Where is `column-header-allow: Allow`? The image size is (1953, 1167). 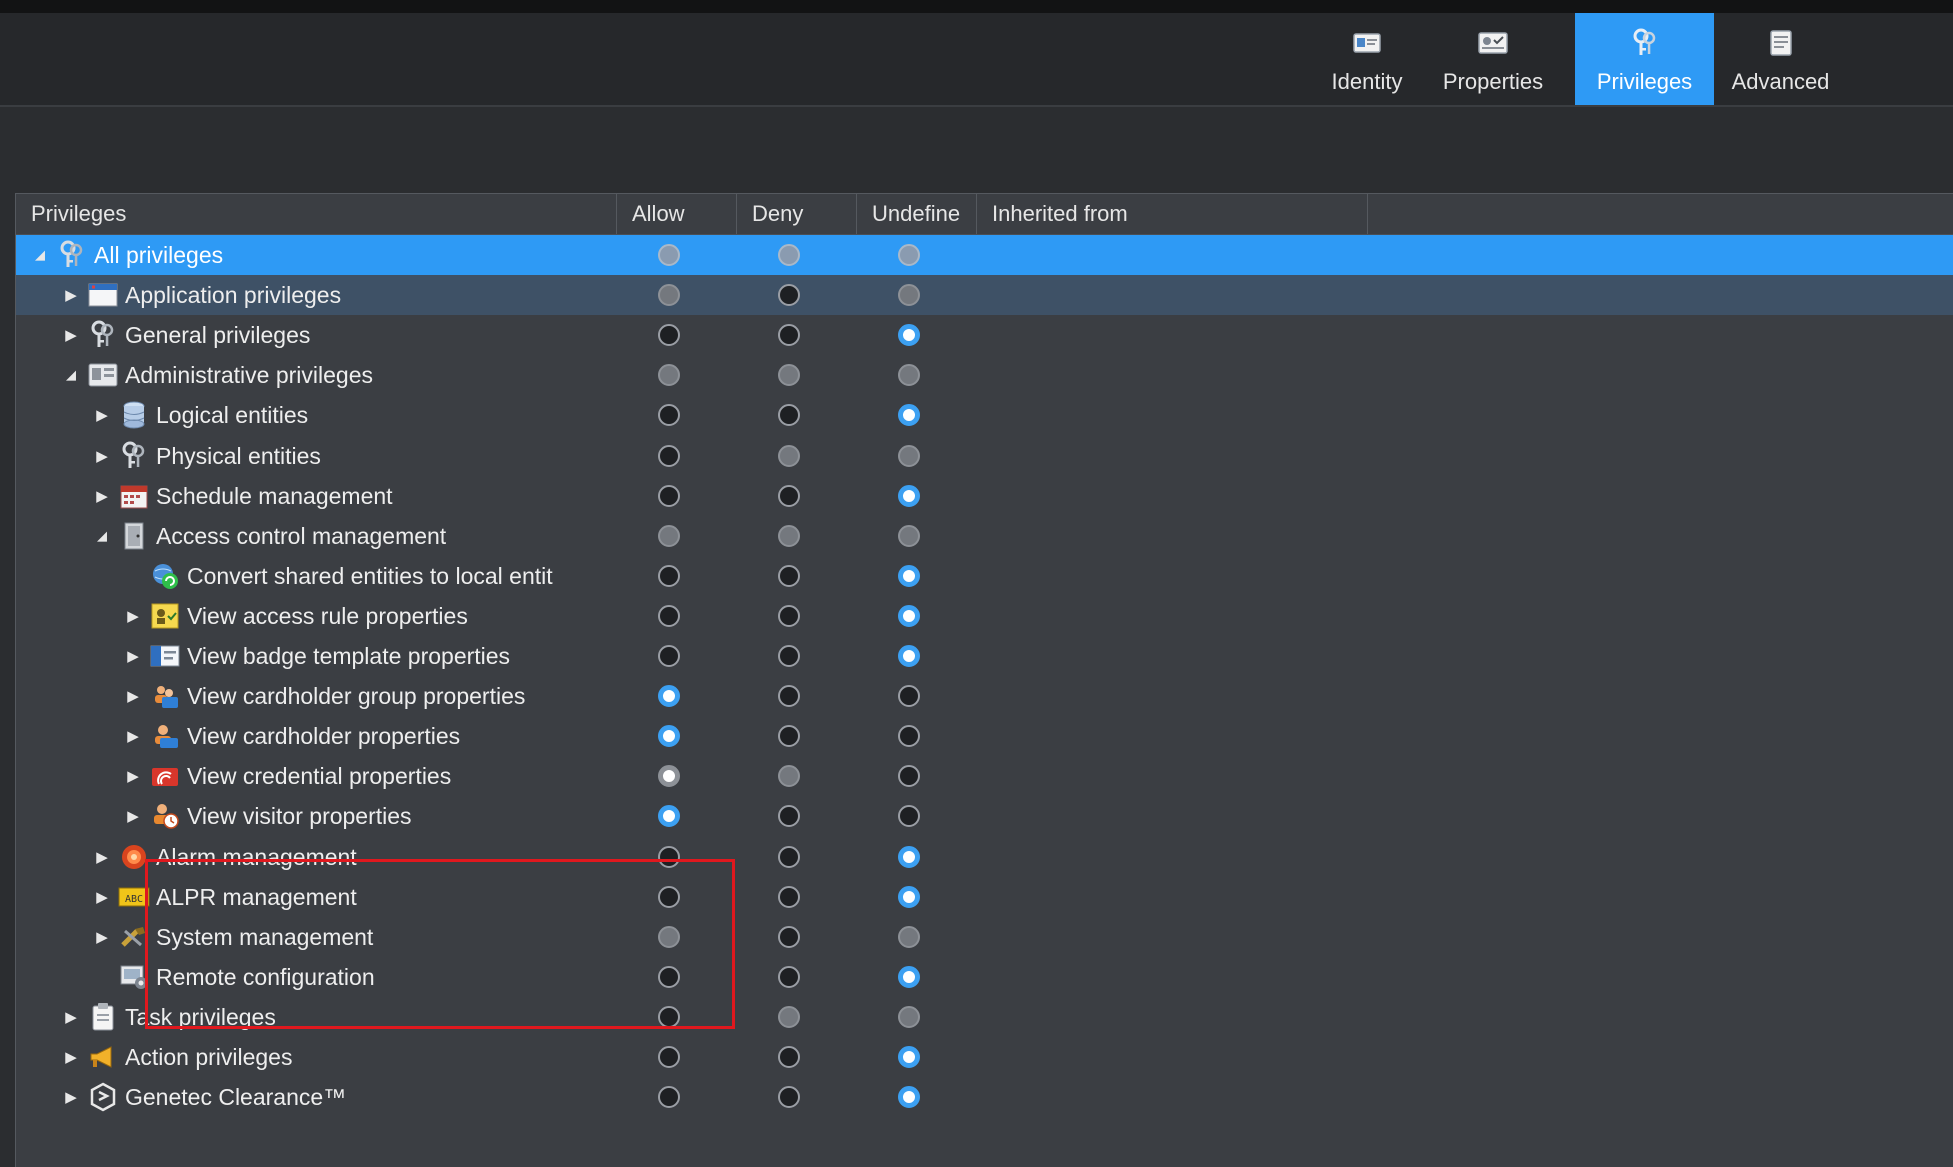 column-header-allow: Allow is located at coordinates (677, 214).